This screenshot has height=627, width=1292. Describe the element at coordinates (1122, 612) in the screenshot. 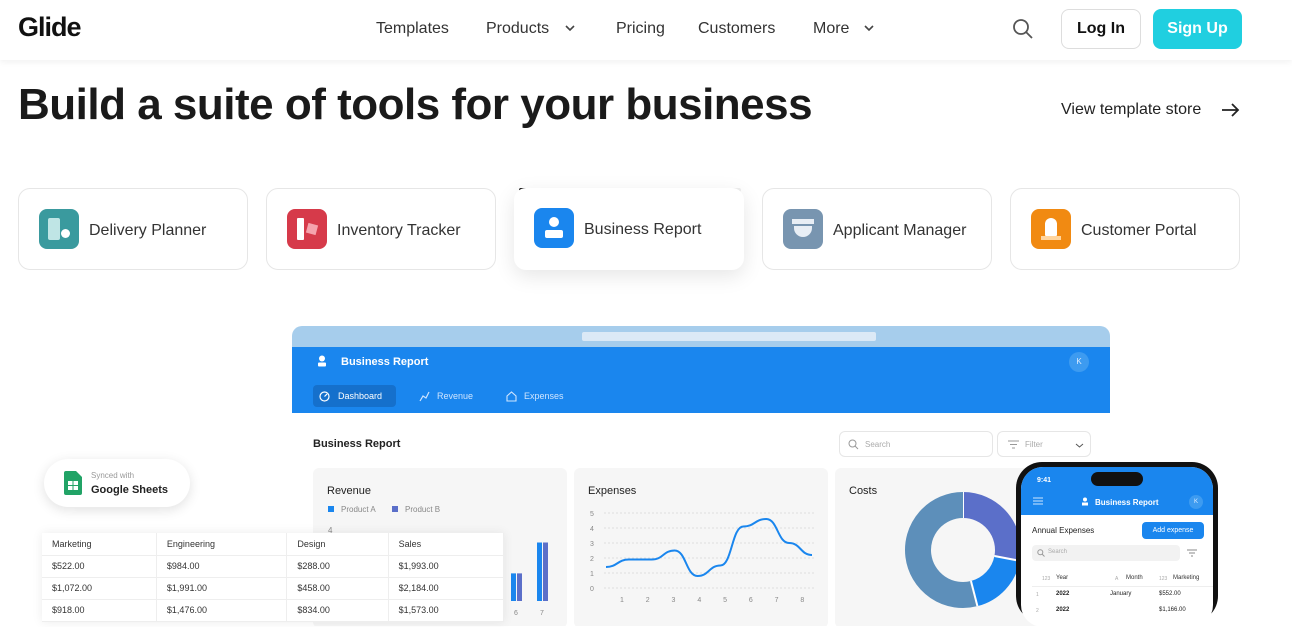

I see `phone-table-row: 2 2022 $1,166.00` at that location.